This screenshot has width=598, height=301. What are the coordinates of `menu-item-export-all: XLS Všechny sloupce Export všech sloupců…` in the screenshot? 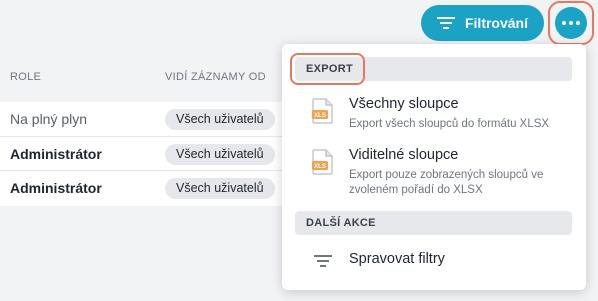 It's located at (433, 116).